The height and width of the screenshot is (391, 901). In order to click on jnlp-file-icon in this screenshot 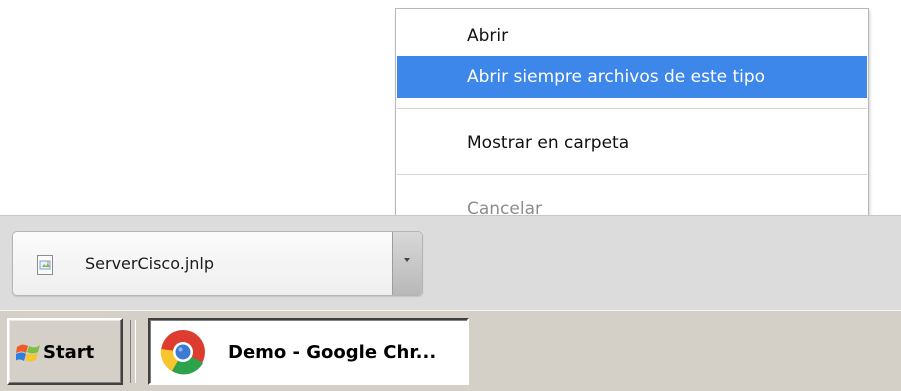, I will do `click(45, 265)`.